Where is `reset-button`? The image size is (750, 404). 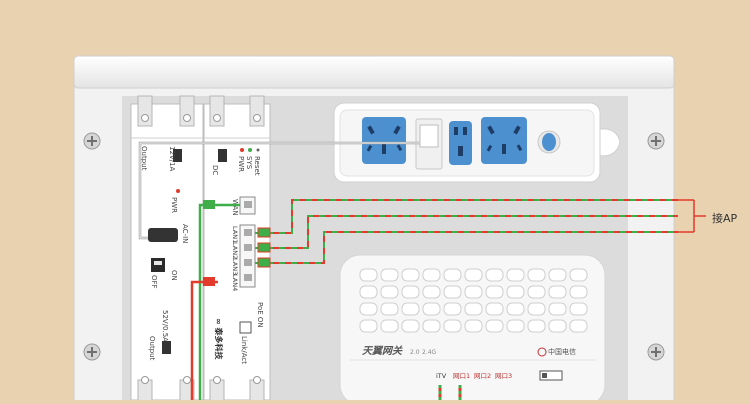 reset-button is located at coordinates (258, 150).